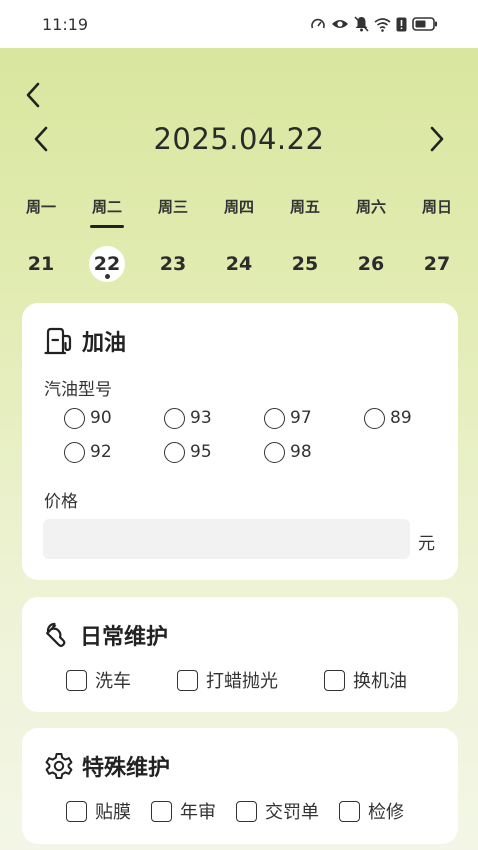 This screenshot has height=850, width=478. What do you see at coordinates (401, 418) in the screenshot?
I see `fuel-option-label: 89` at bounding box center [401, 418].